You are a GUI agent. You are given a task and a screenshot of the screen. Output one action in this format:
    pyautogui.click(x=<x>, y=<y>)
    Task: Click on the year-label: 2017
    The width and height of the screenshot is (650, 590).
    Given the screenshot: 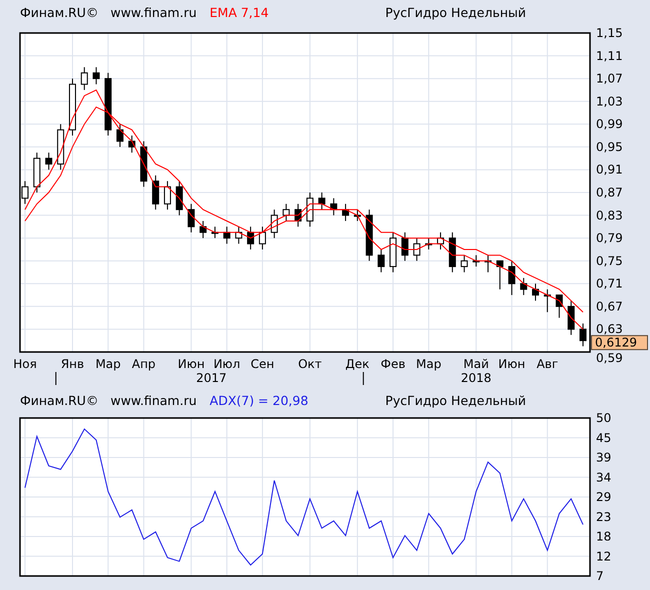 What is the action you would take?
    pyautogui.click(x=211, y=378)
    